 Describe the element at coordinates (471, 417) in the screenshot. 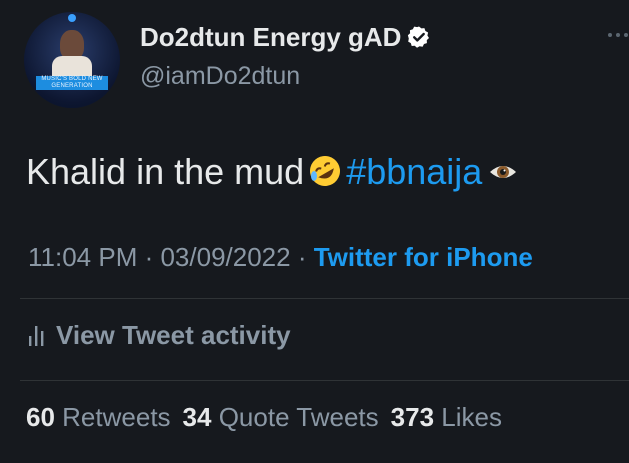

I see `likes-label: Likes` at that location.